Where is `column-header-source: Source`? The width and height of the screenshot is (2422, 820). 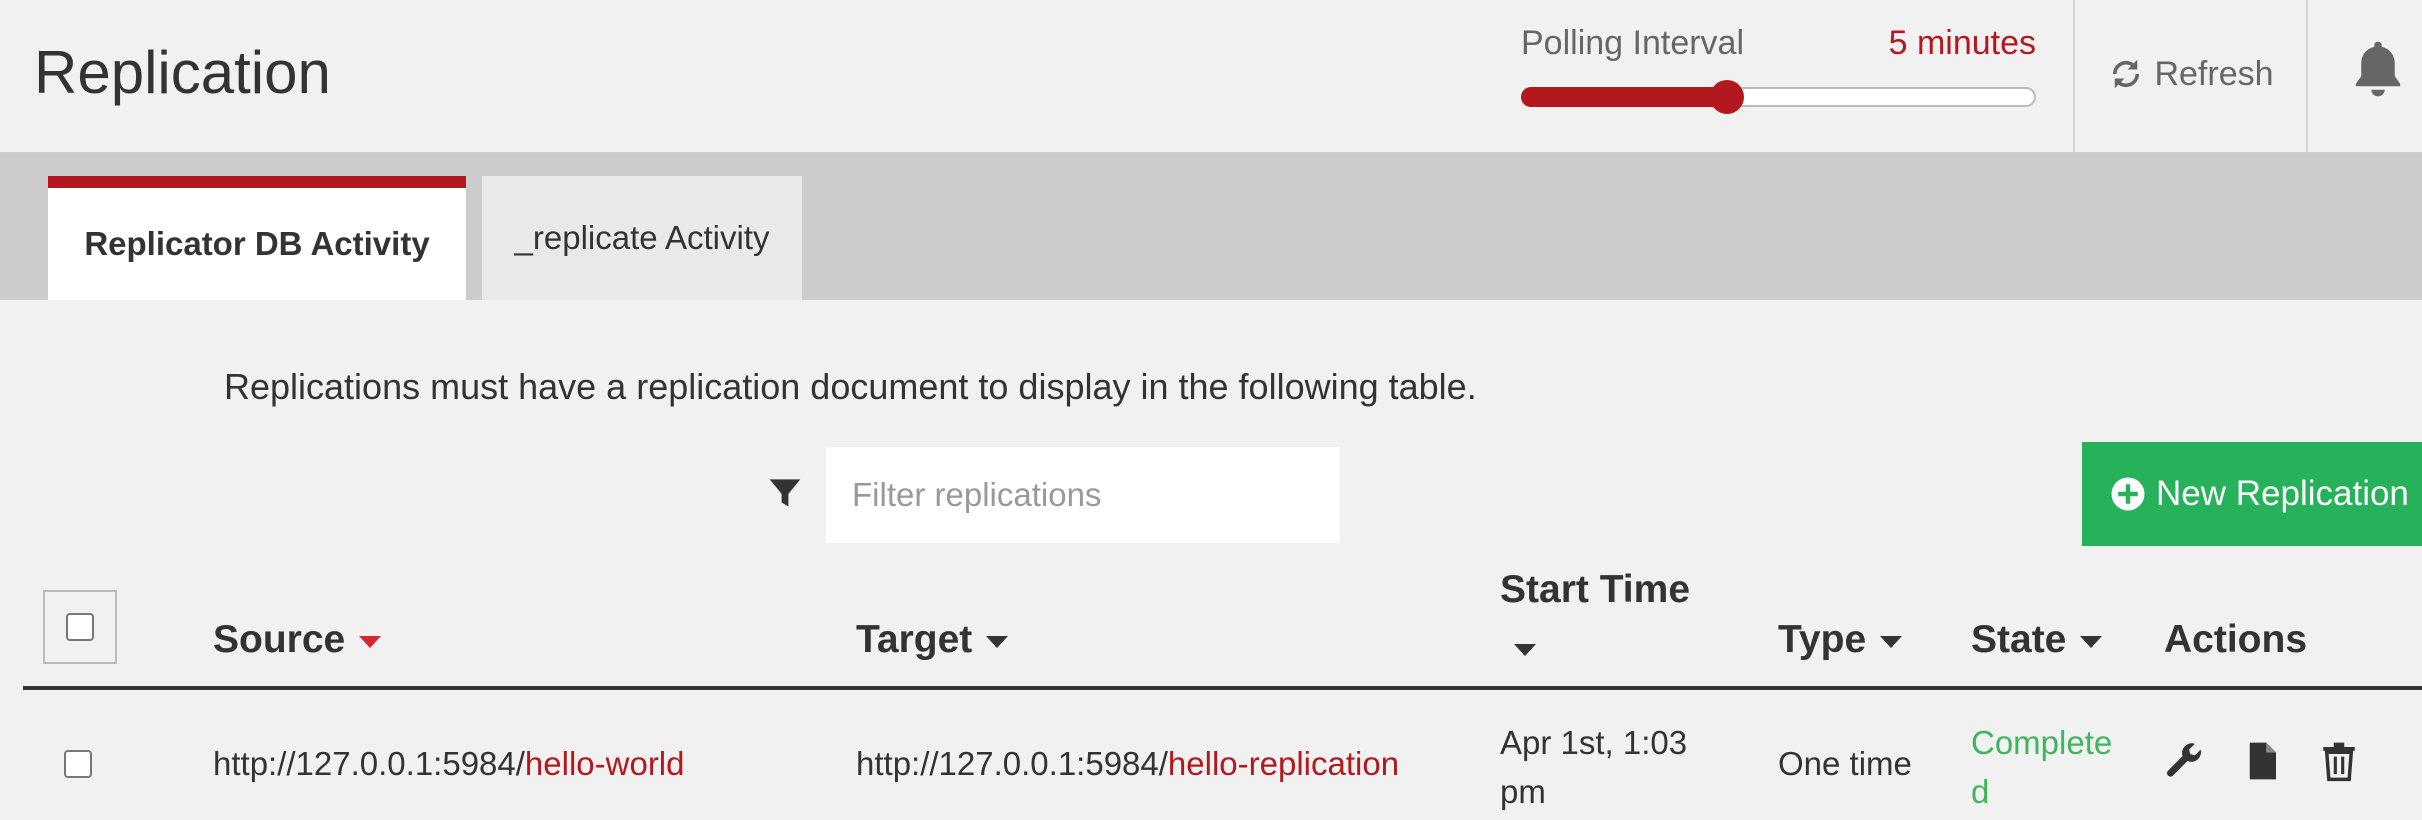 column-header-source: Source is located at coordinates (297, 640).